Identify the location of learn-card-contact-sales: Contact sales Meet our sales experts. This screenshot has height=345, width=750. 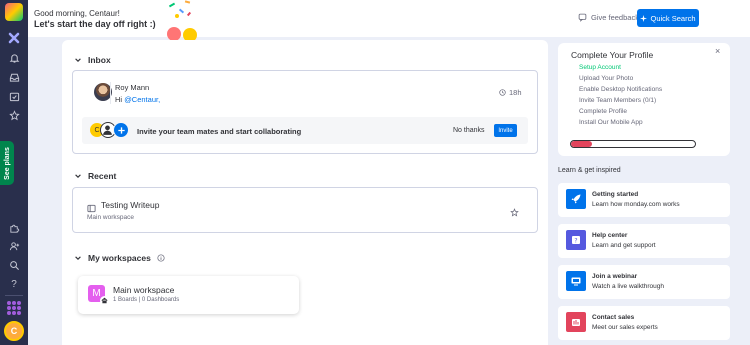
(644, 323).